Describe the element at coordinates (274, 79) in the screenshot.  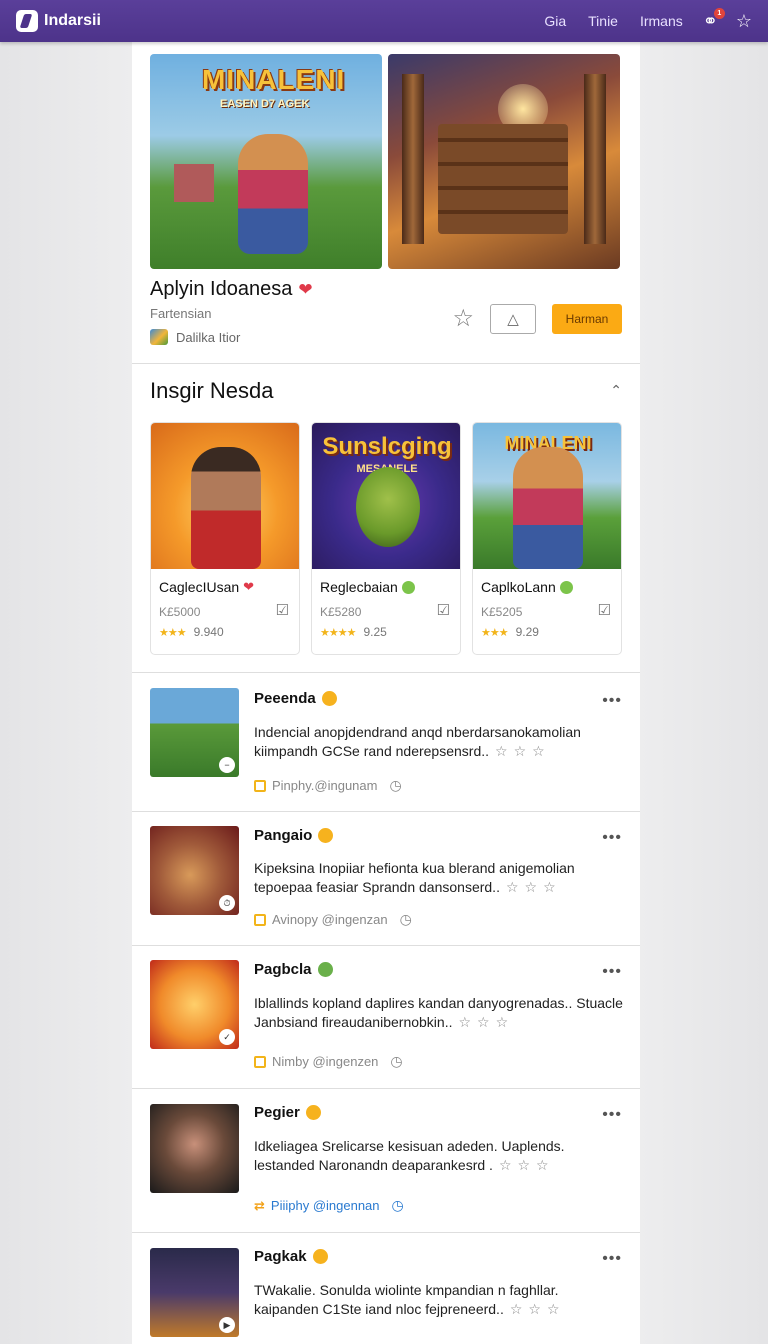
I see `hero-art-title: MINALENI` at that location.